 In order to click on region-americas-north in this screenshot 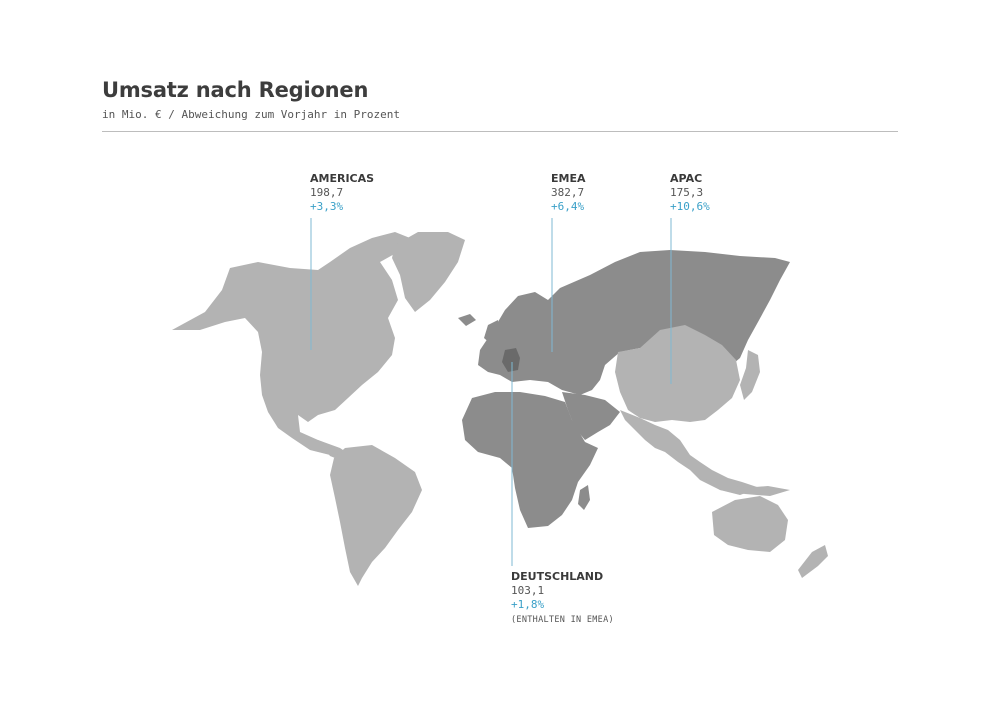, I will do `click(291, 343)`.